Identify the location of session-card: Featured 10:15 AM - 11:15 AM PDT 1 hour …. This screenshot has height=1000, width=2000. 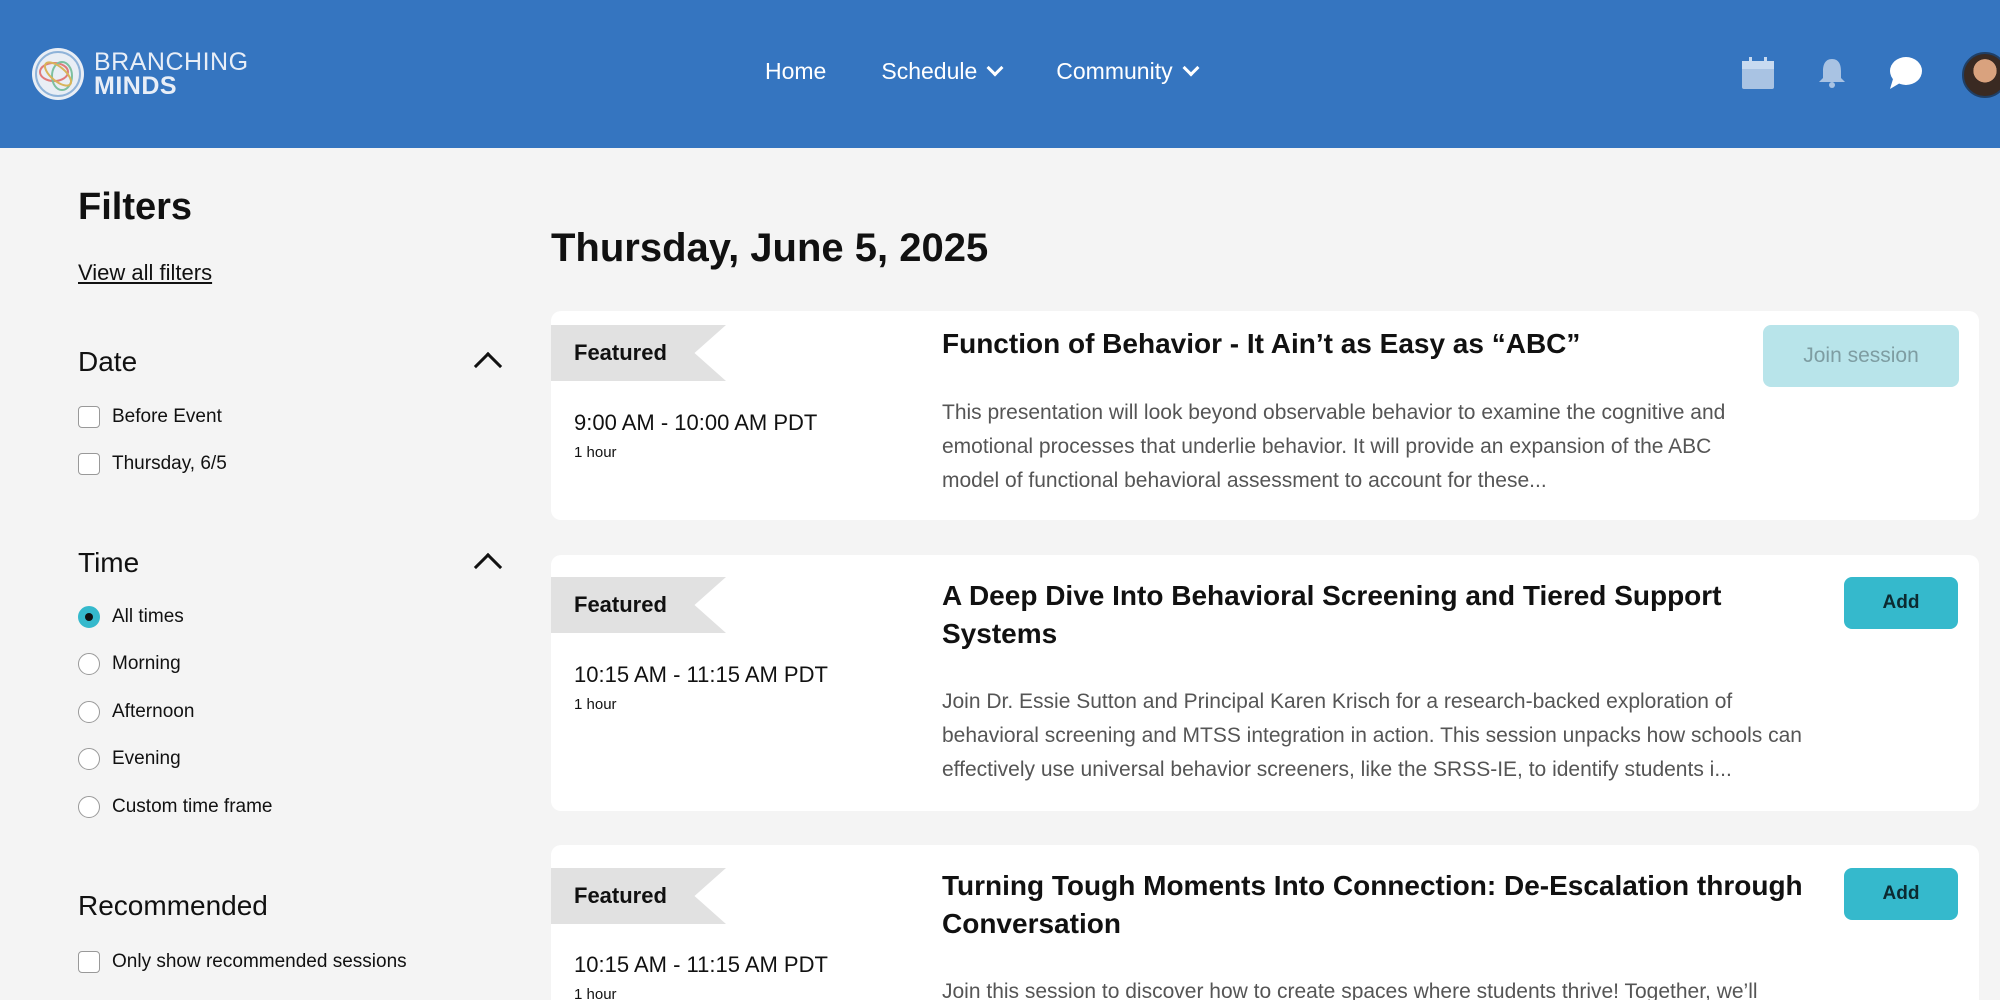
(1265, 922).